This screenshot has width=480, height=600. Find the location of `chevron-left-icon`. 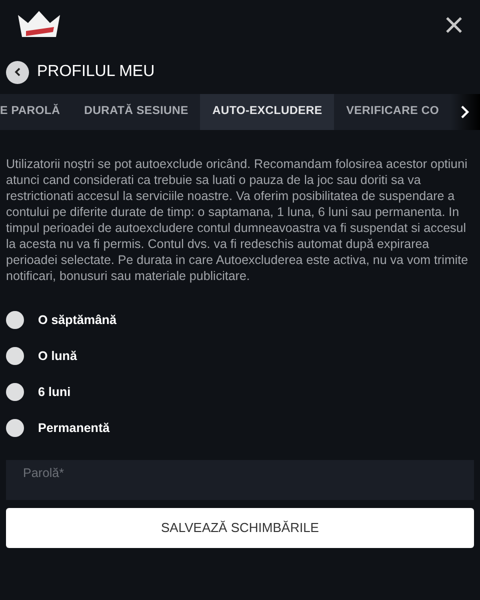

chevron-left-icon is located at coordinates (17, 72).